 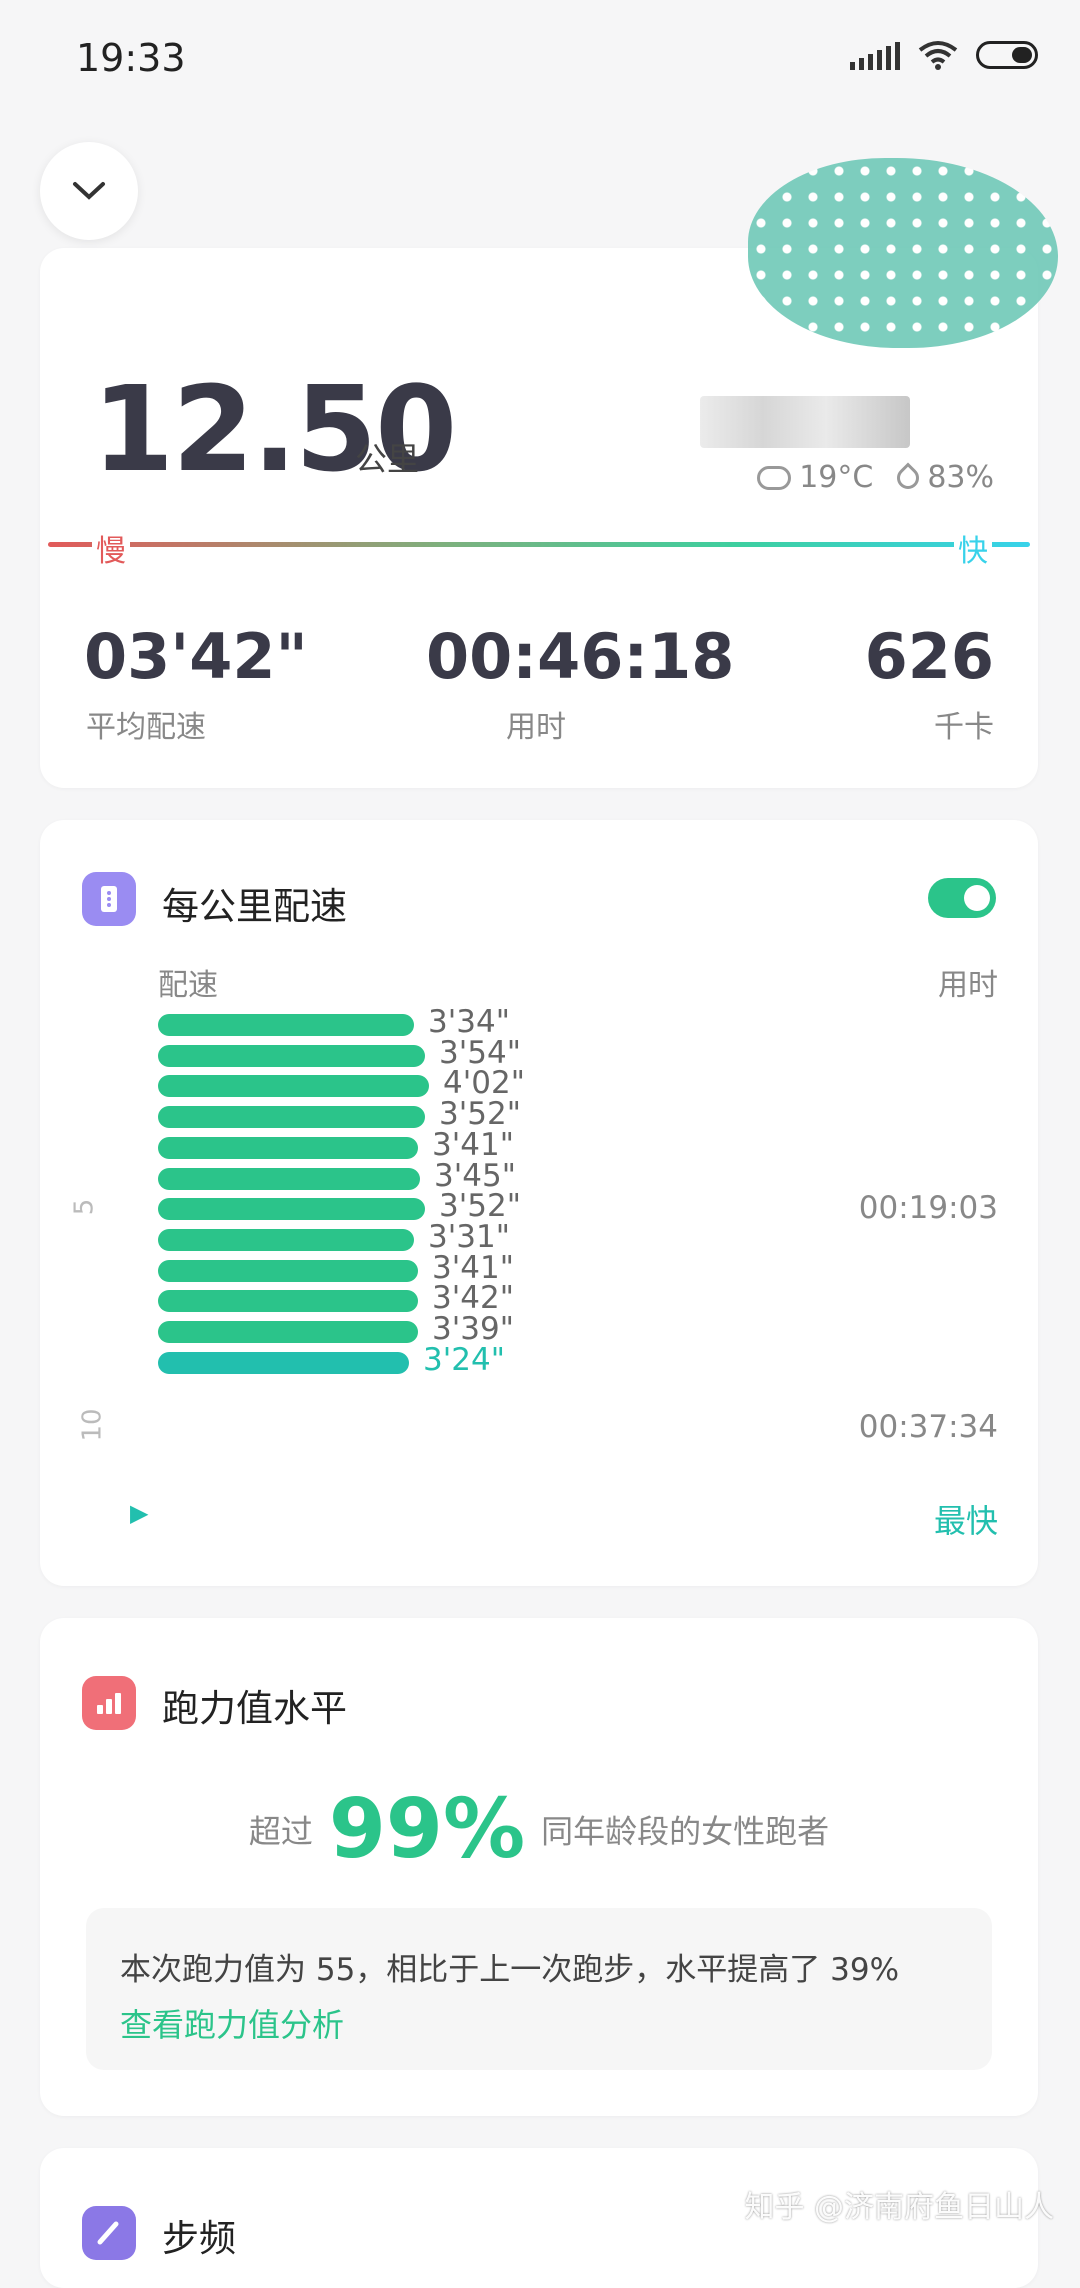 What do you see at coordinates (903, 253) in the screenshot?
I see `decorative-badge` at bounding box center [903, 253].